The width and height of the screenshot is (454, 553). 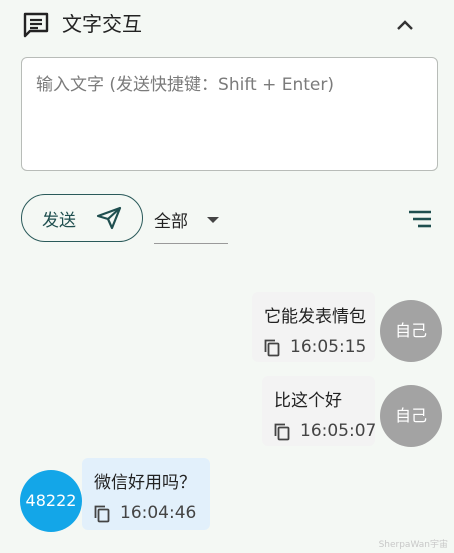 What do you see at coordinates (227, 25) in the screenshot?
I see `panel-header: 文字交互` at bounding box center [227, 25].